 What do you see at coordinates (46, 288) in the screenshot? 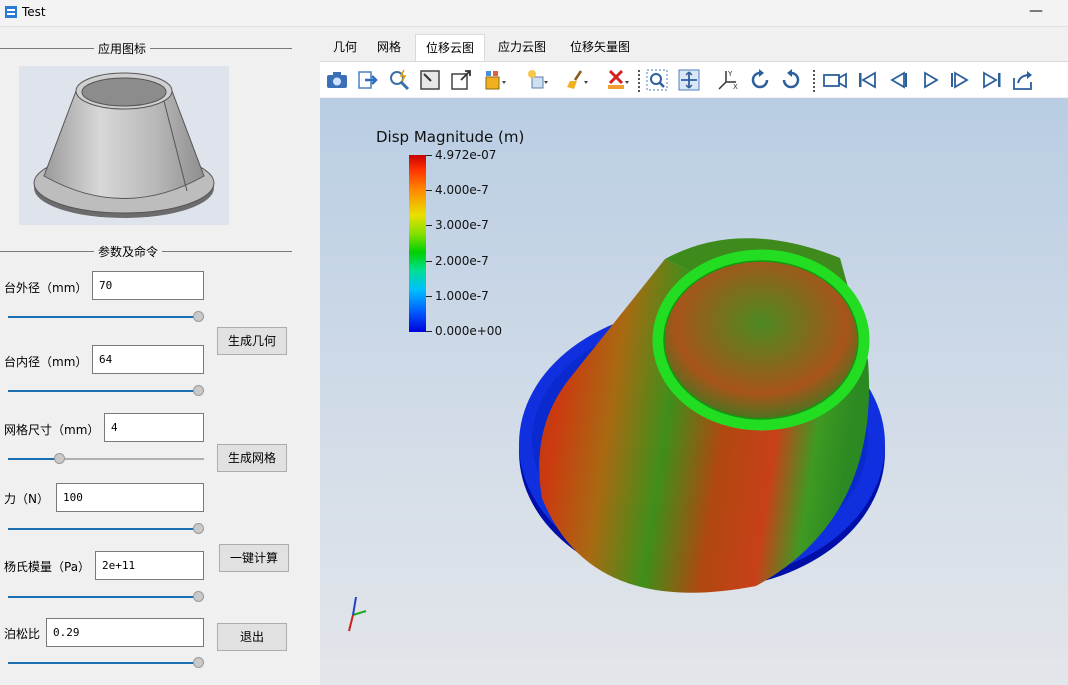
I see `outer-diameter-label: 台外径（mm）` at bounding box center [46, 288].